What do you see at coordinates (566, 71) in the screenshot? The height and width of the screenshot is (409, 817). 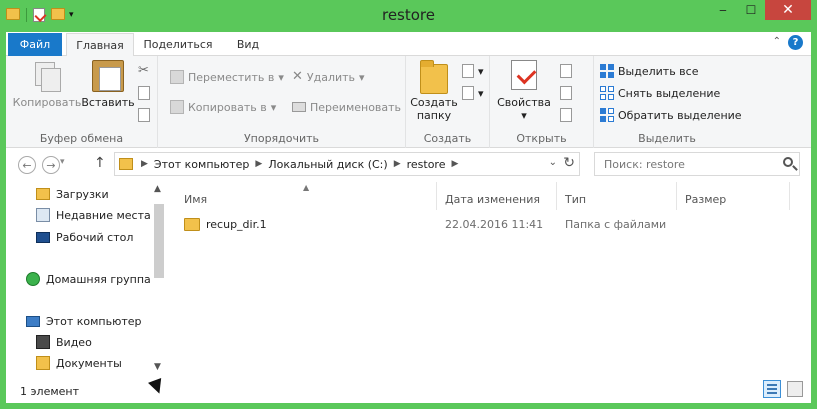 I see `open-button` at bounding box center [566, 71].